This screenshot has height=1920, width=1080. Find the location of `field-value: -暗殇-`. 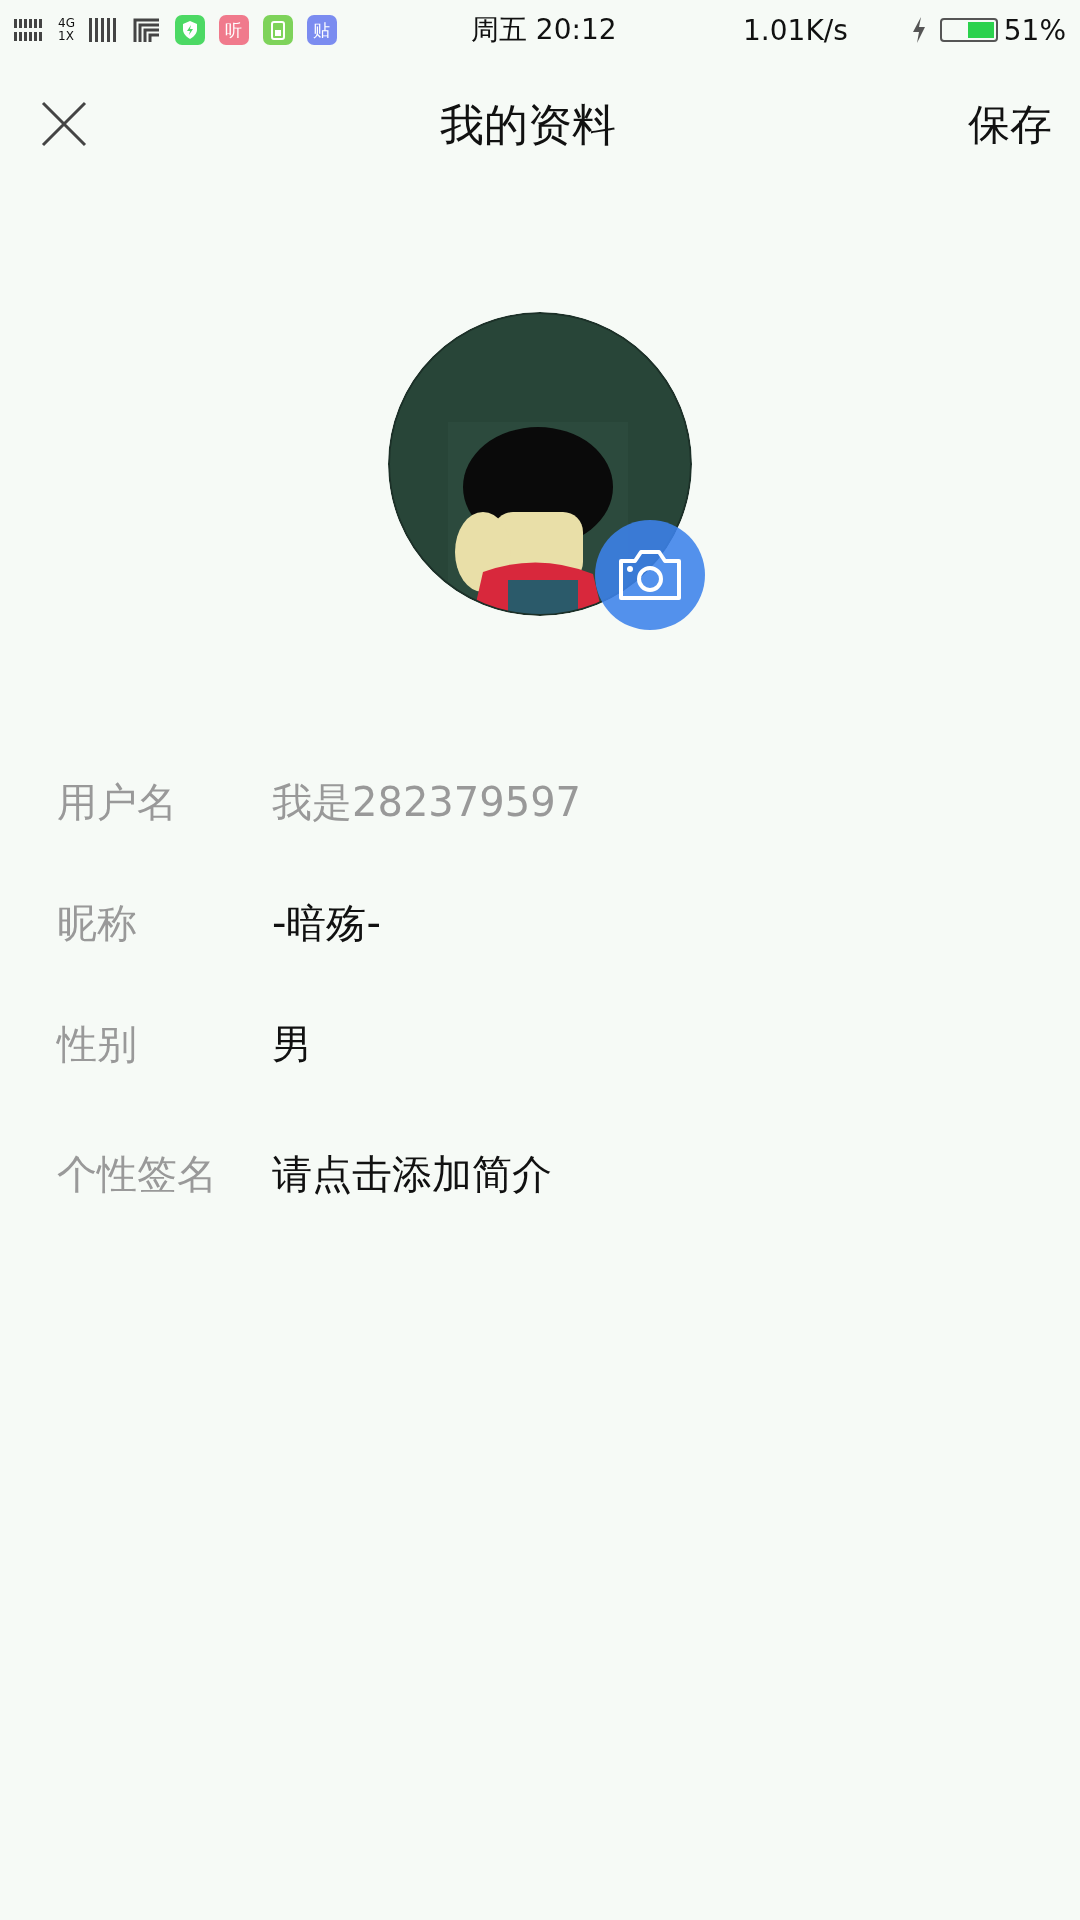

field-value: -暗殇- is located at coordinates (326, 923).